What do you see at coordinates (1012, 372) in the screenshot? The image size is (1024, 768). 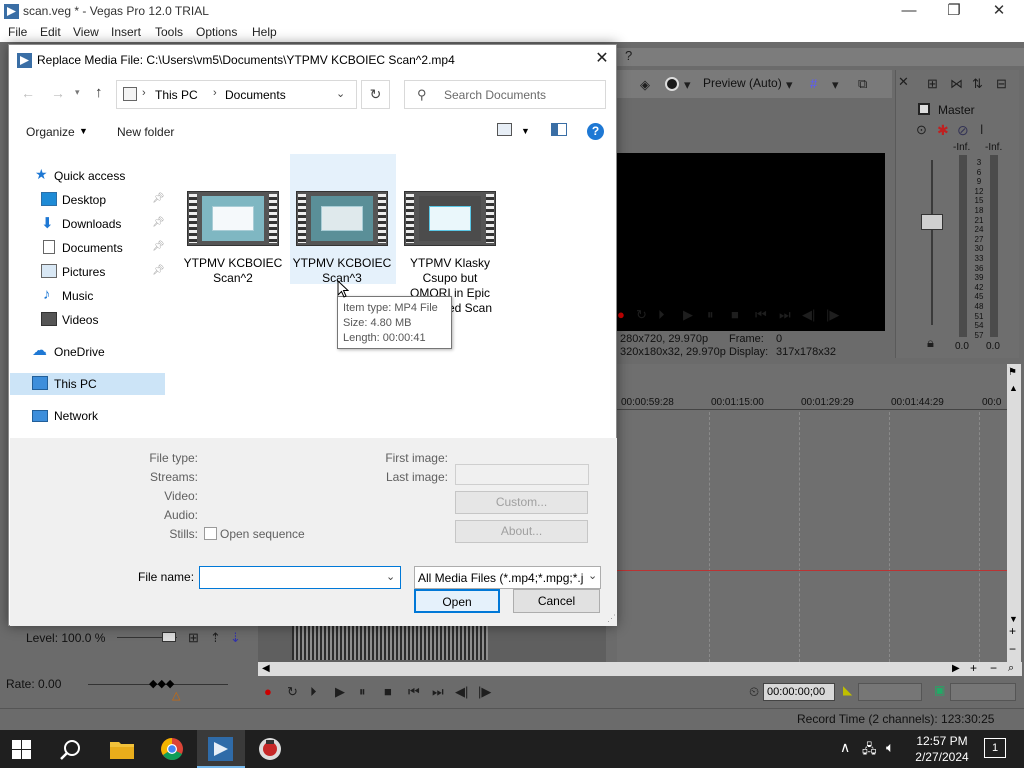 I see `marker-icon: ⚑` at bounding box center [1012, 372].